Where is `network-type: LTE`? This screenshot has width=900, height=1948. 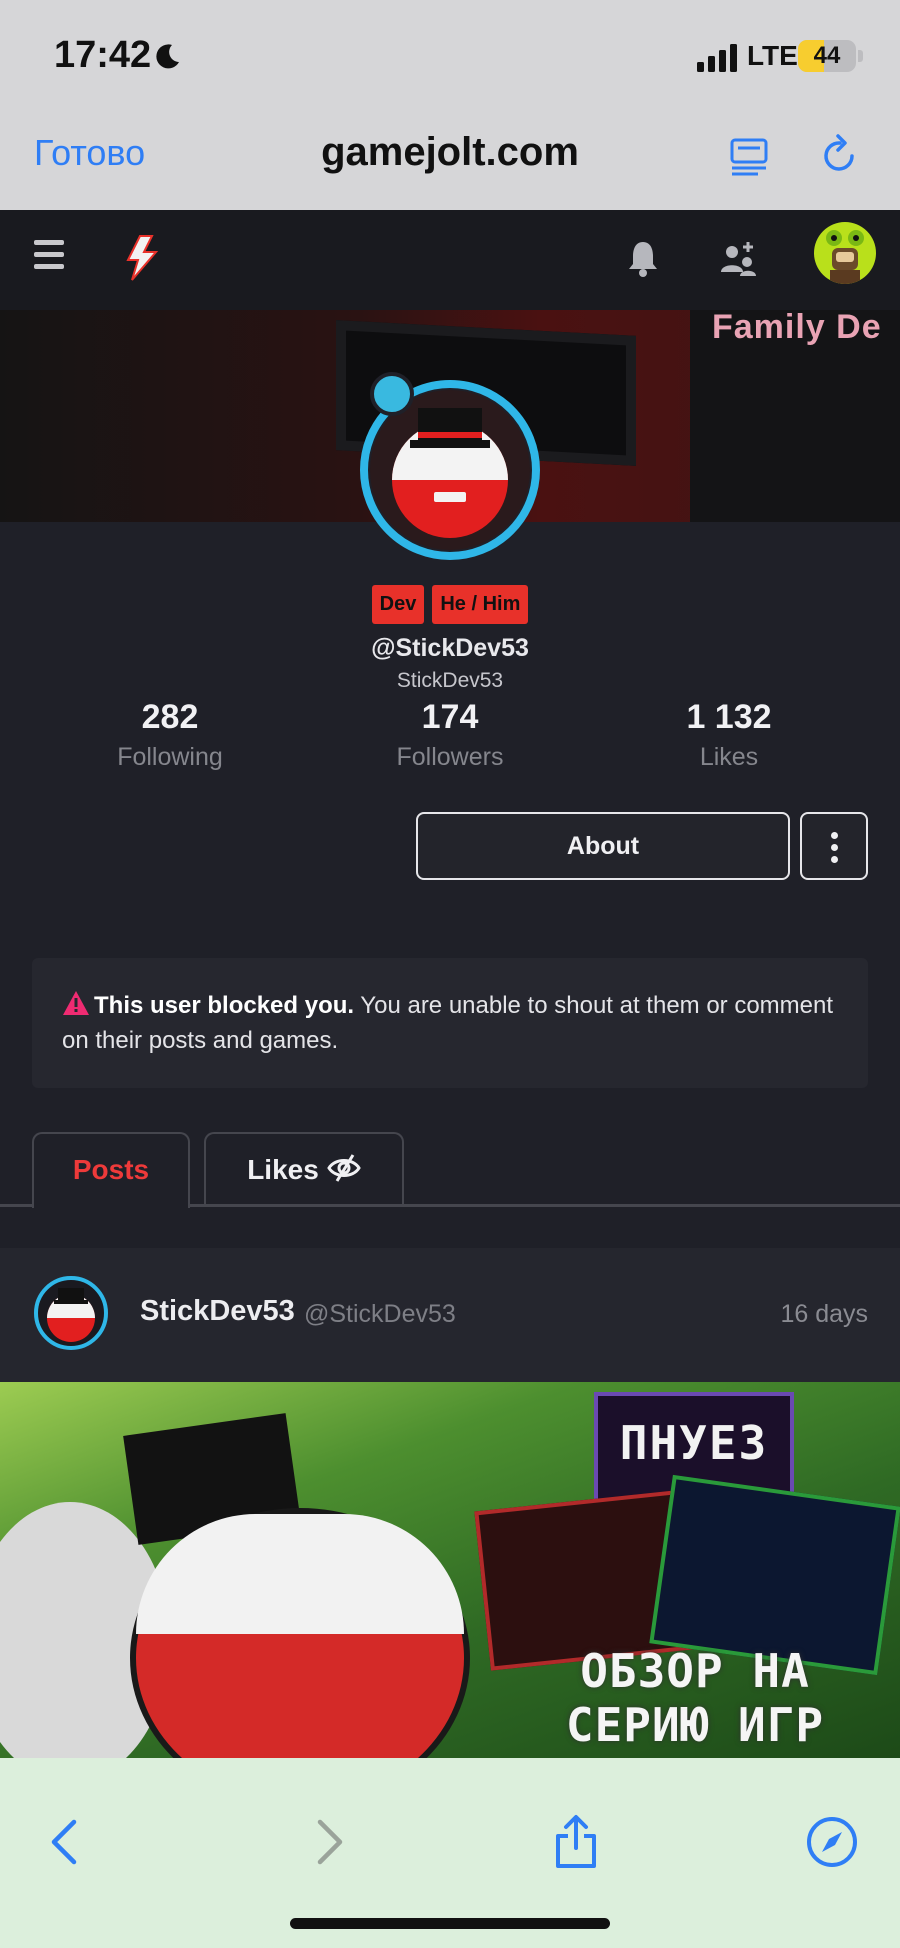
network-type: LTE is located at coordinates (772, 55).